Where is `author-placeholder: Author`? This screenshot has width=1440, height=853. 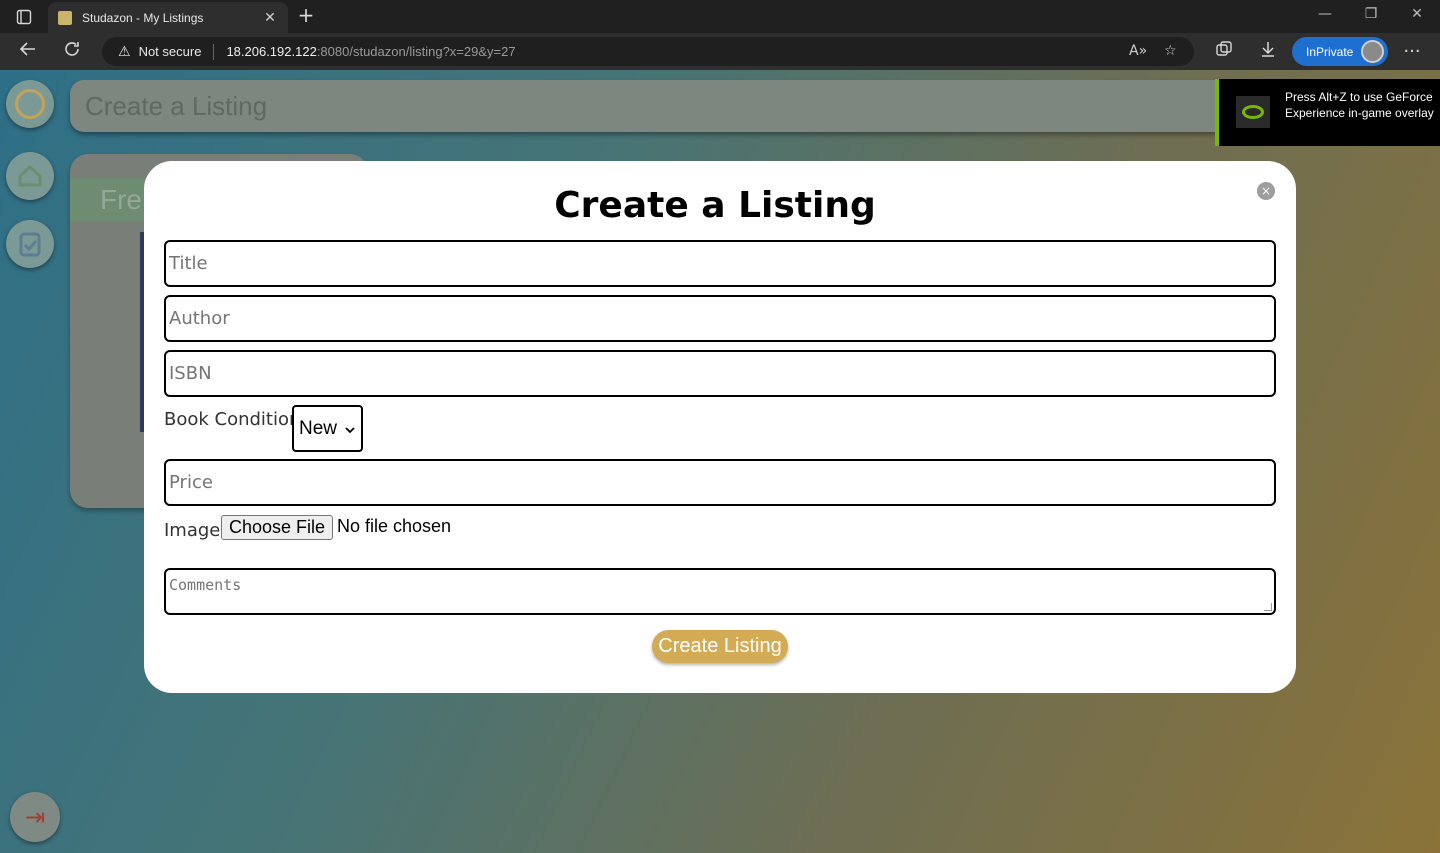
author-placeholder: Author is located at coordinates (199, 318).